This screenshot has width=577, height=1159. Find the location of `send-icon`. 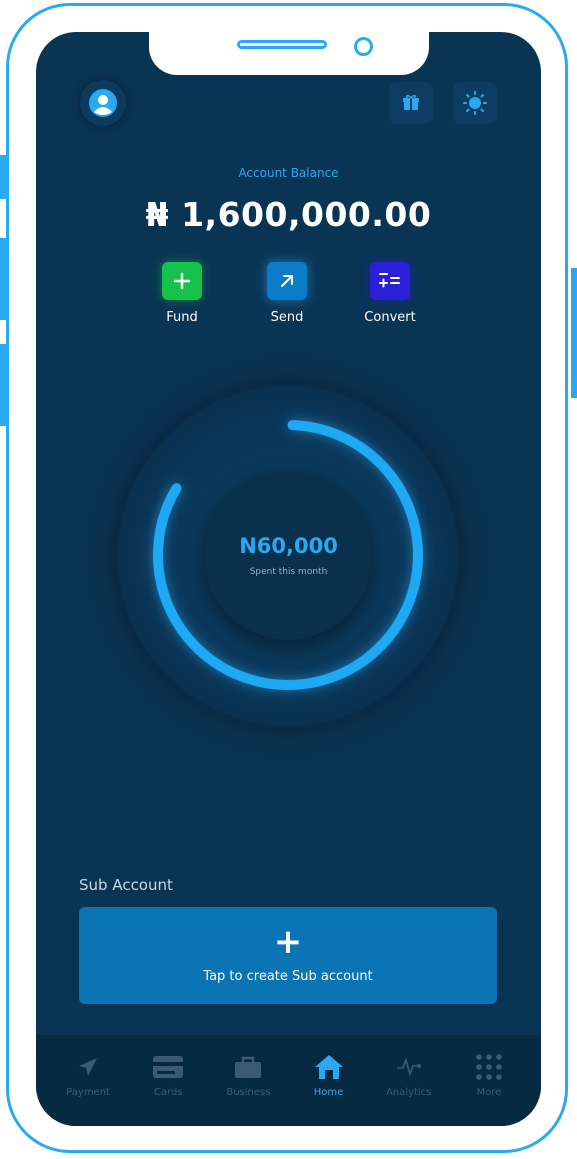

send-icon is located at coordinates (88, 1067).